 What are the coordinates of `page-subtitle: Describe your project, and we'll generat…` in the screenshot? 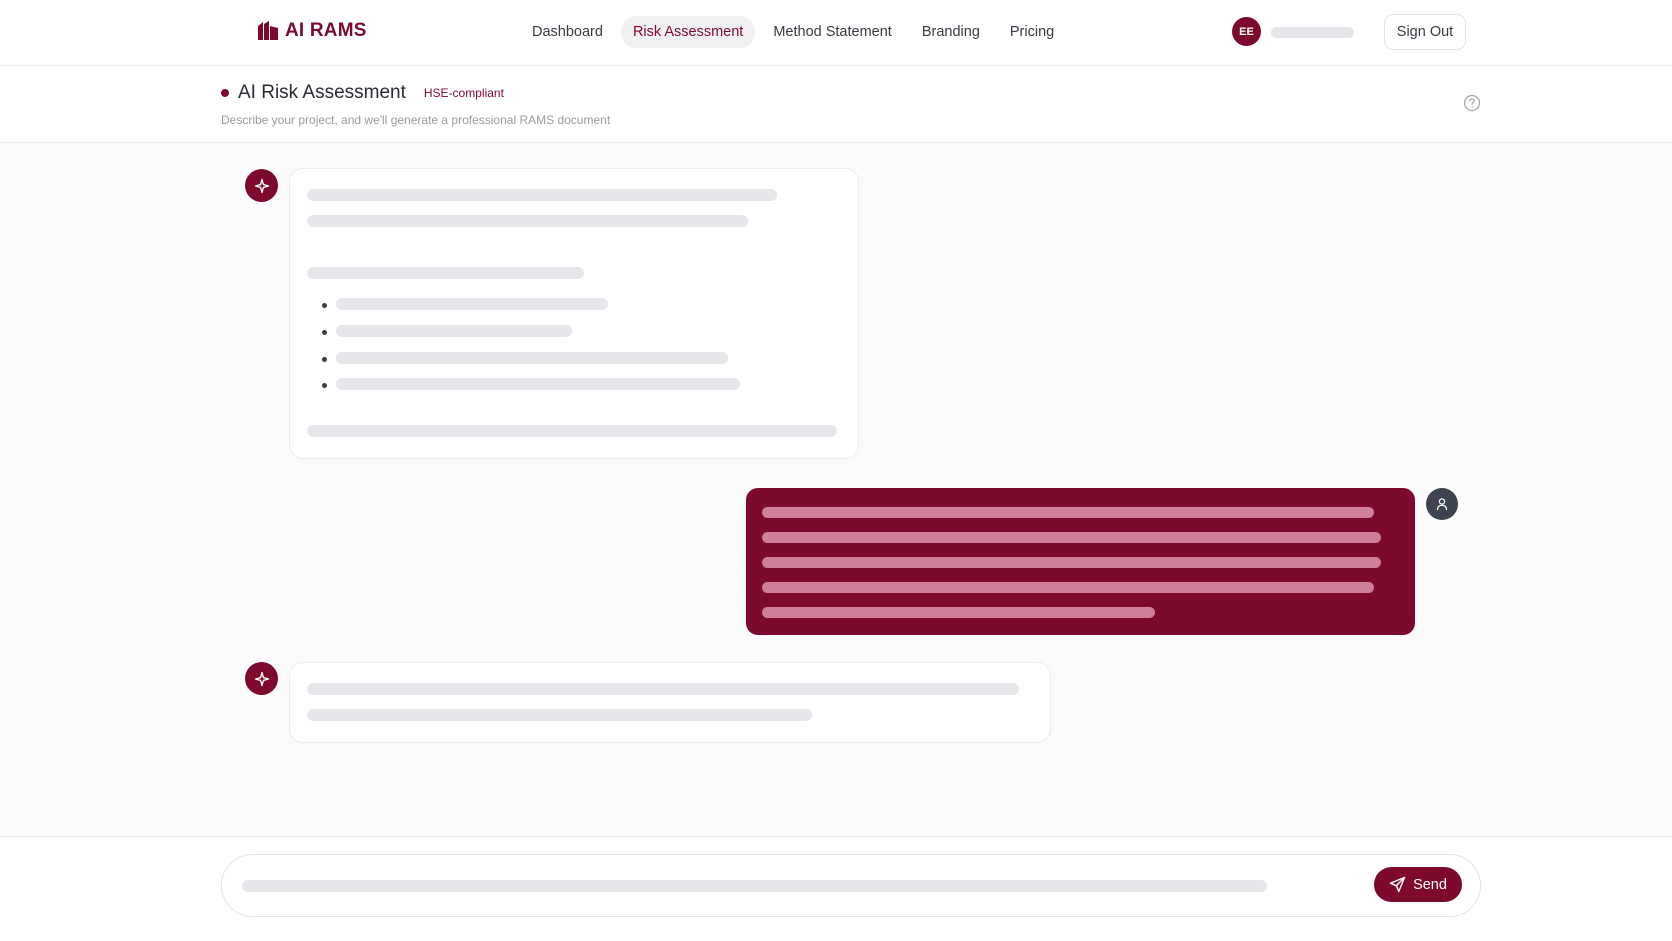 It's located at (416, 120).